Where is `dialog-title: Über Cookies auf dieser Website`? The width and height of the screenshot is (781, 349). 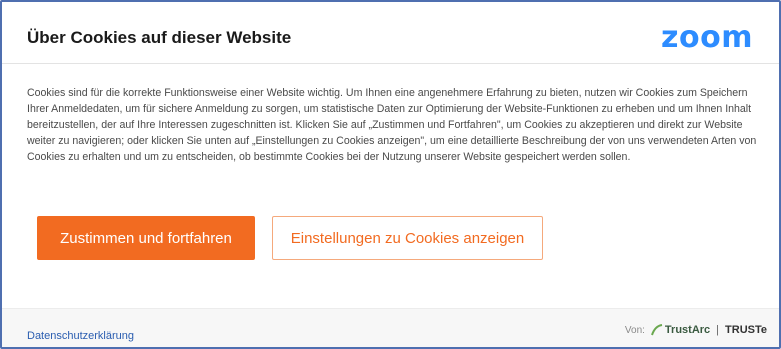 dialog-title: Über Cookies auf dieser Website is located at coordinates (159, 37).